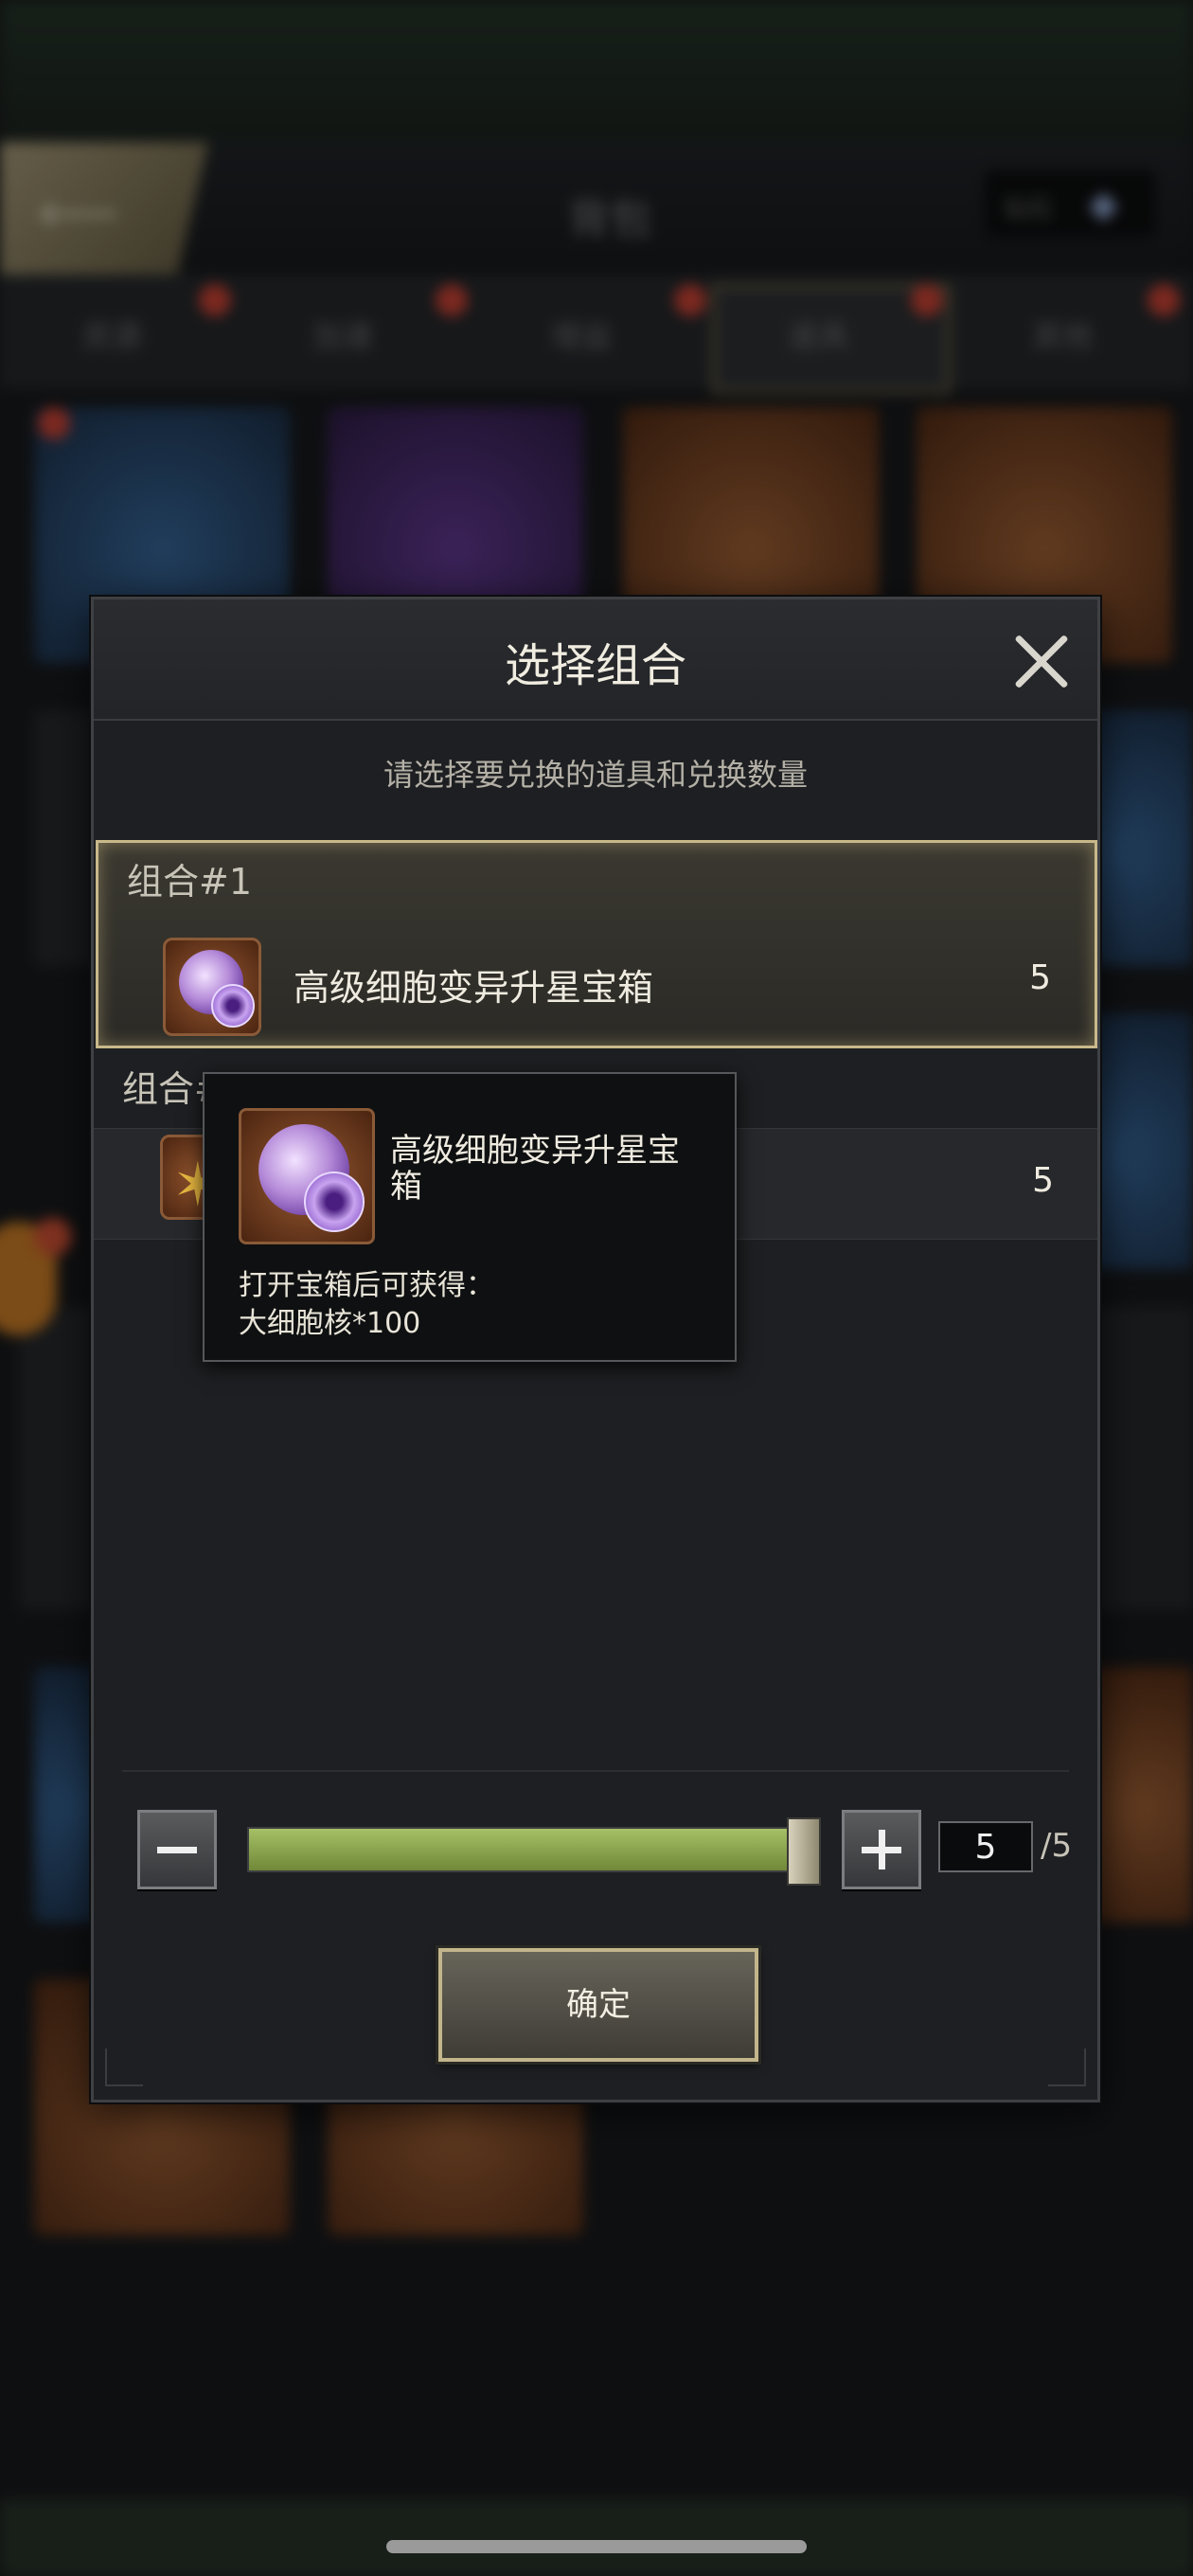 This screenshot has height=2576, width=1193. I want to click on tooltip-item-name: 高级细胞变异升星宝箱, so click(535, 1169).